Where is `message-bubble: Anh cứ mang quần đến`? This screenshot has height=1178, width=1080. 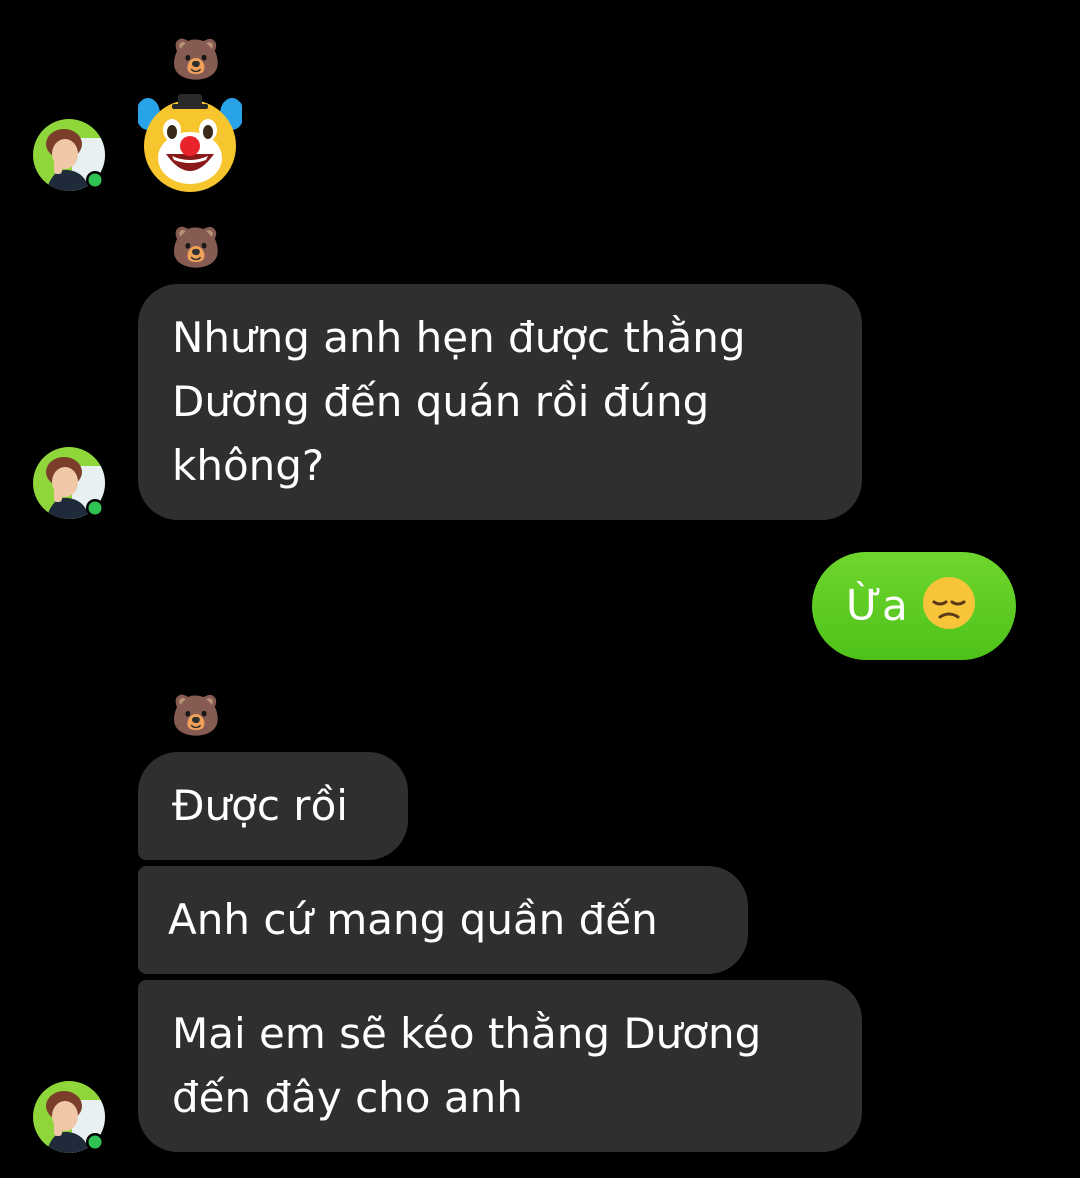 message-bubble: Anh cứ mang quần đến is located at coordinates (443, 920).